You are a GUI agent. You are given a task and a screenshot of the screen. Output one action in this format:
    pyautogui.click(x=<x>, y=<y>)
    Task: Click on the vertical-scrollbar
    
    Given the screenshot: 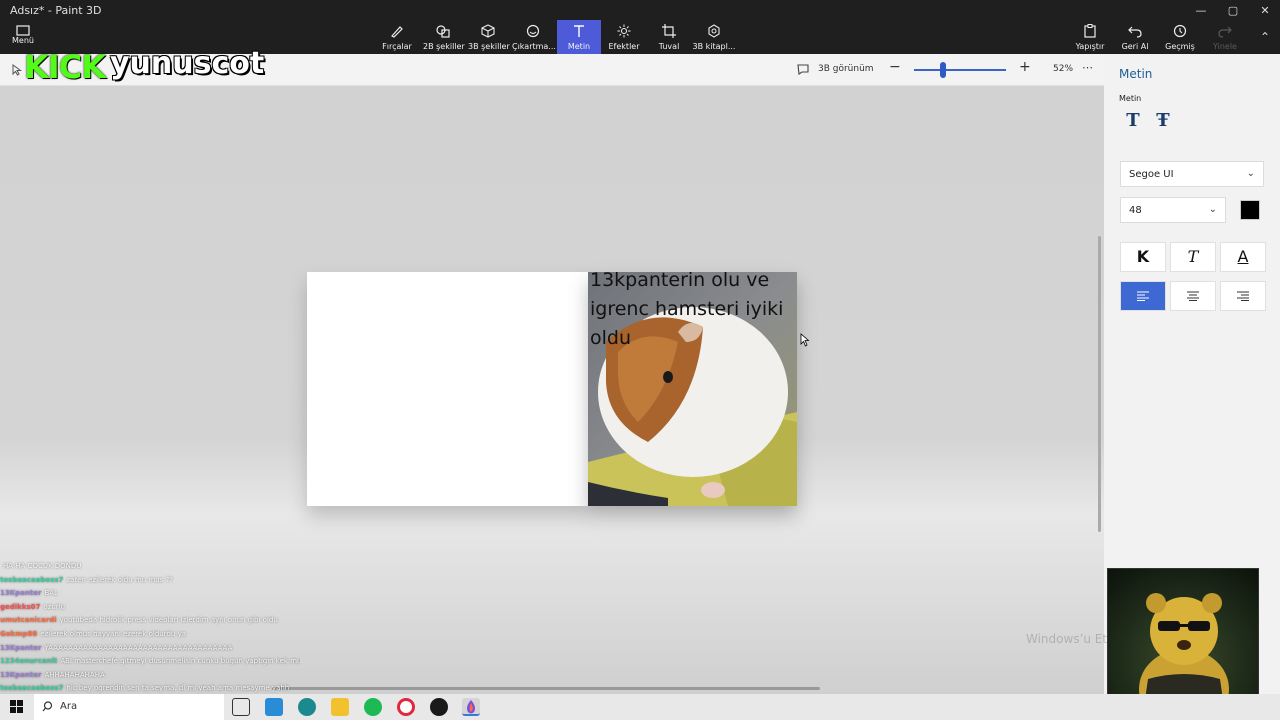 What is the action you would take?
    pyautogui.click(x=1099, y=384)
    